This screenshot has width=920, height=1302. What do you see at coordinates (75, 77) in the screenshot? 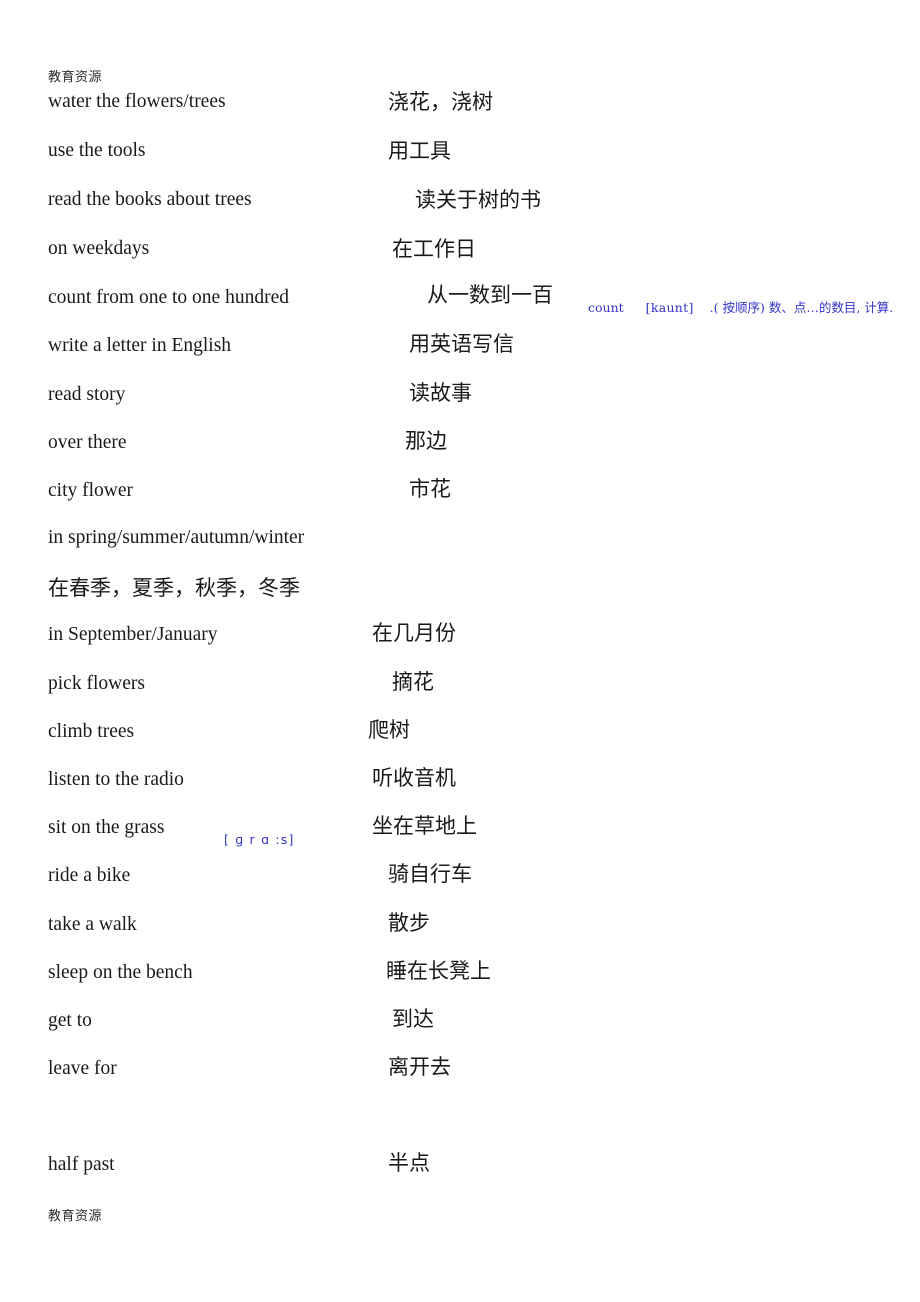
I see `header-watermark: 教育资源` at bounding box center [75, 77].